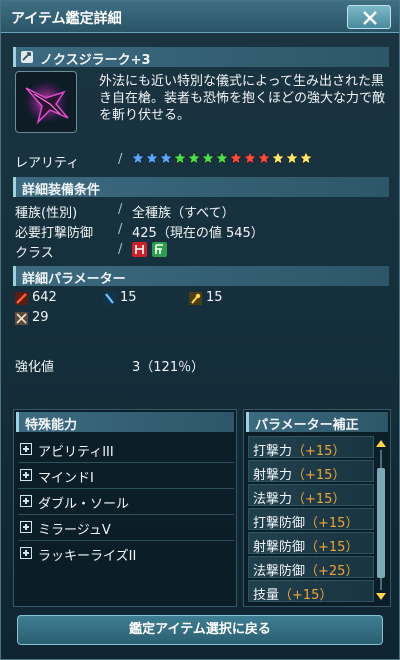 The width and height of the screenshot is (400, 660). I want to click on param-bonus-item: 射撃力（+15）, so click(311, 471).